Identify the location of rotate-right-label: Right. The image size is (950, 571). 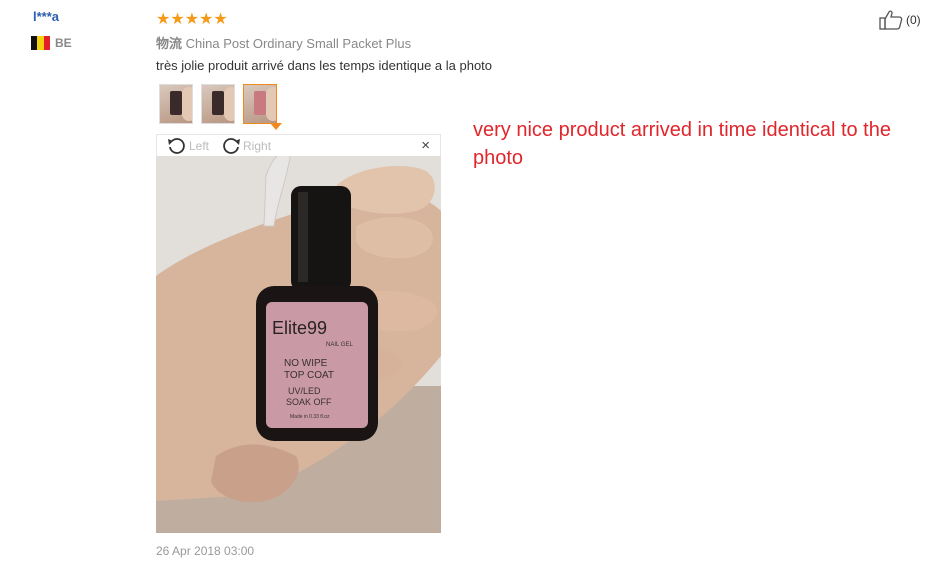
(257, 145).